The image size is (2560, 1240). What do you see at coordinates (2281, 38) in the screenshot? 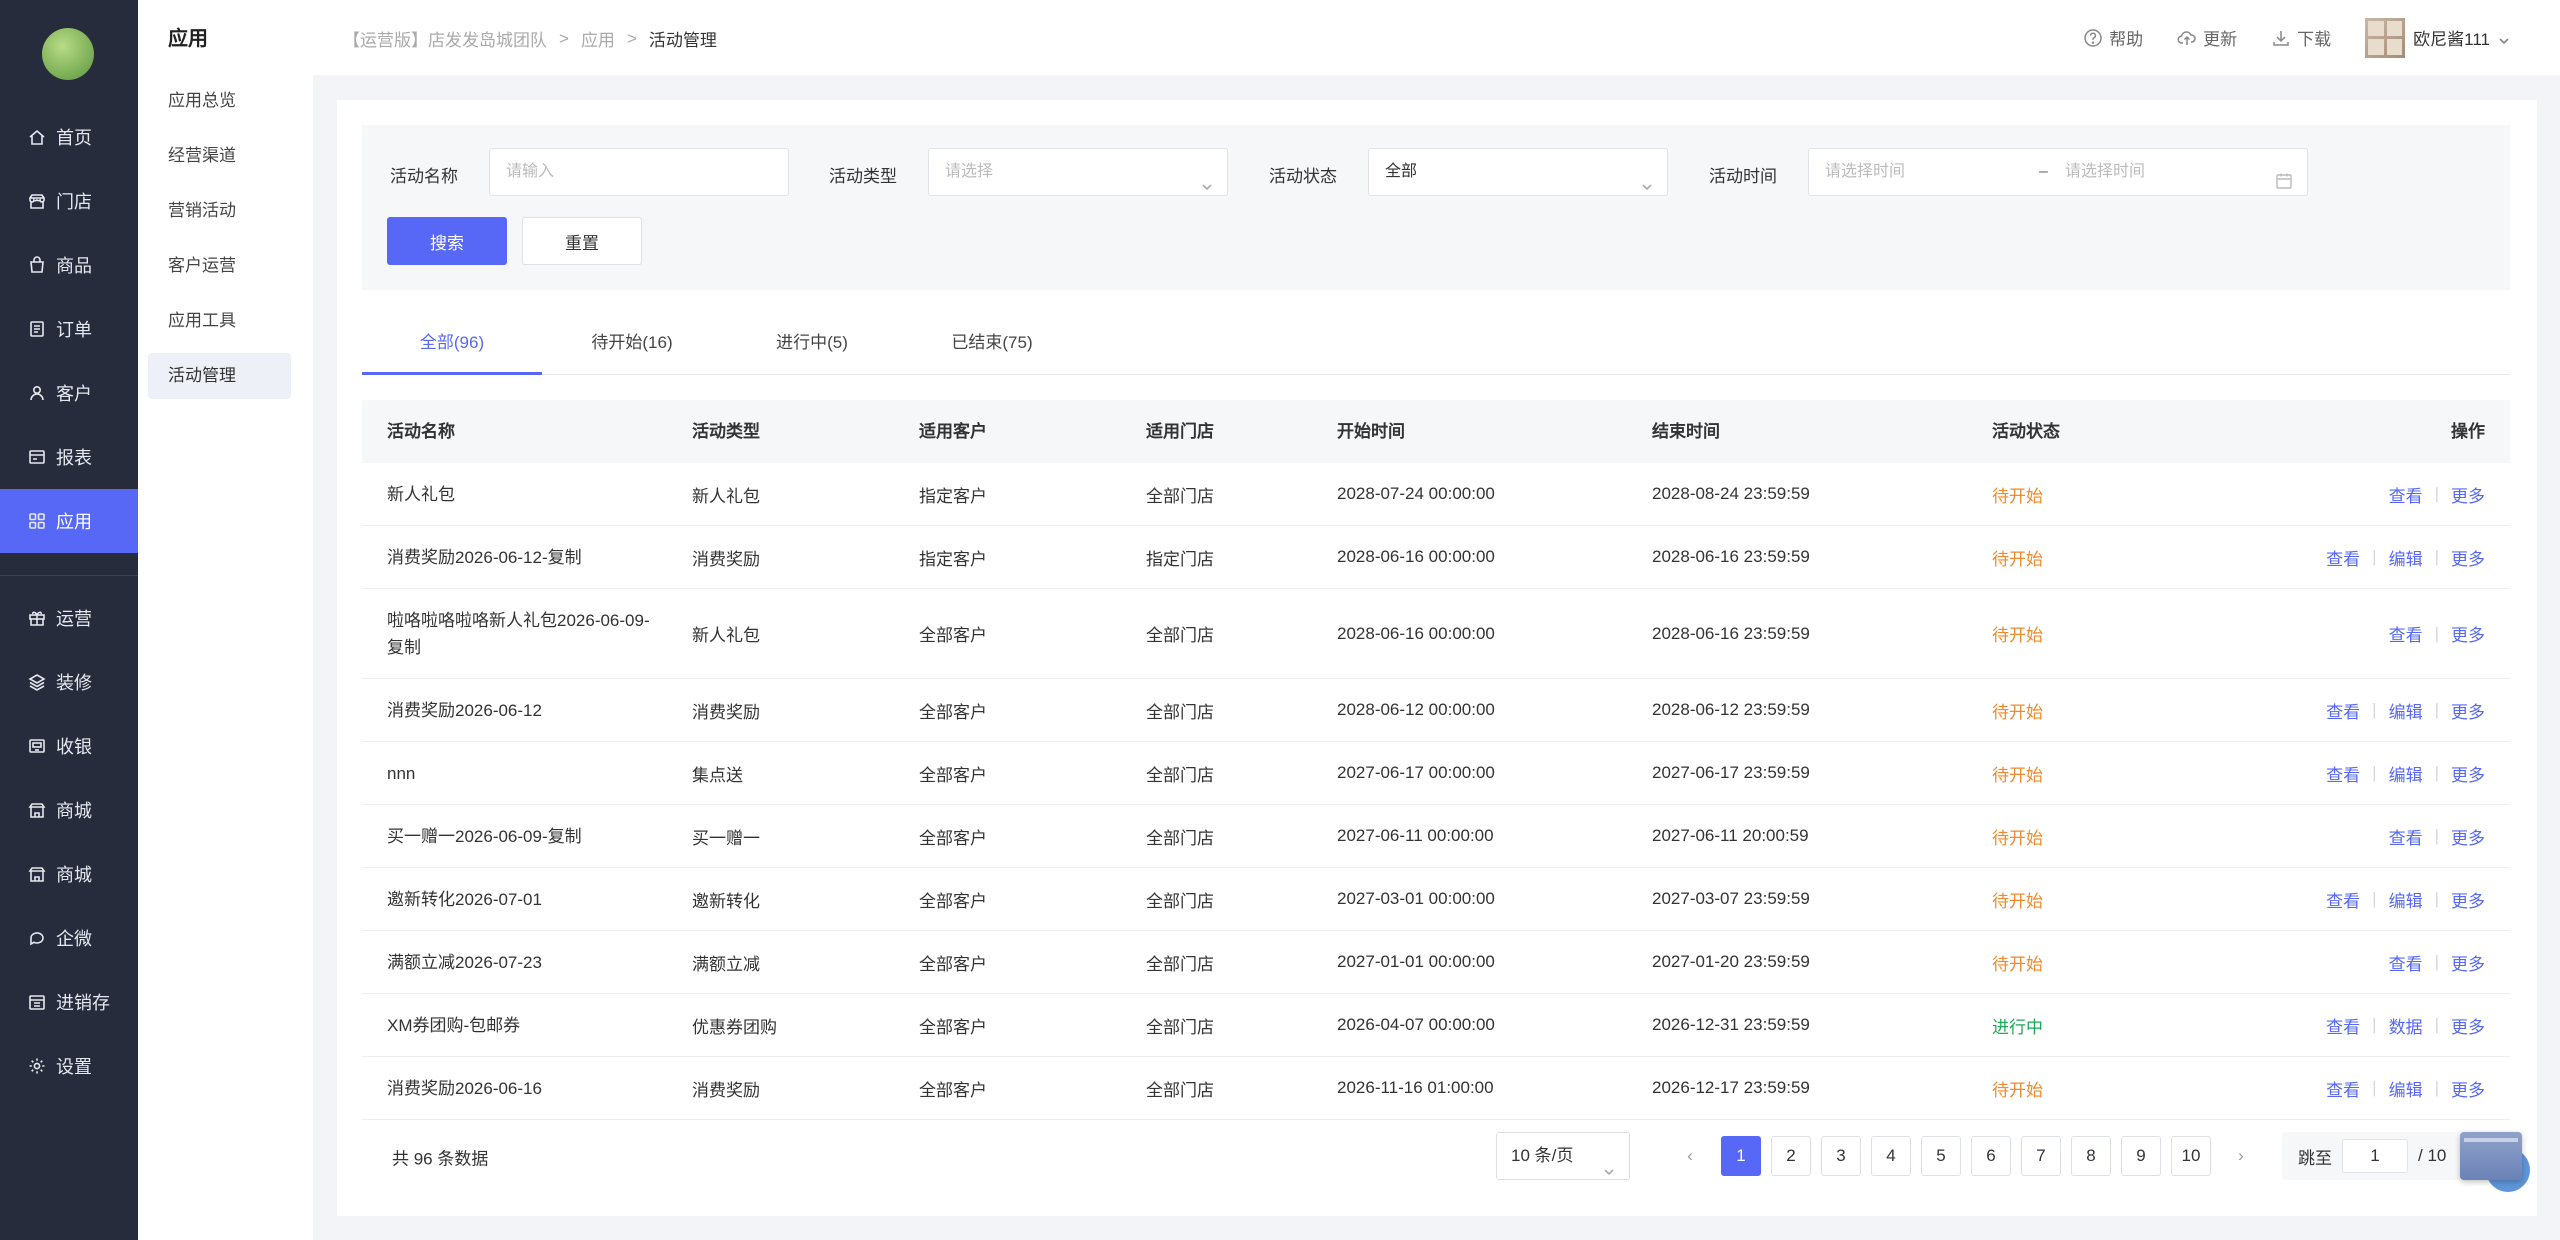
I see `download-icon` at bounding box center [2281, 38].